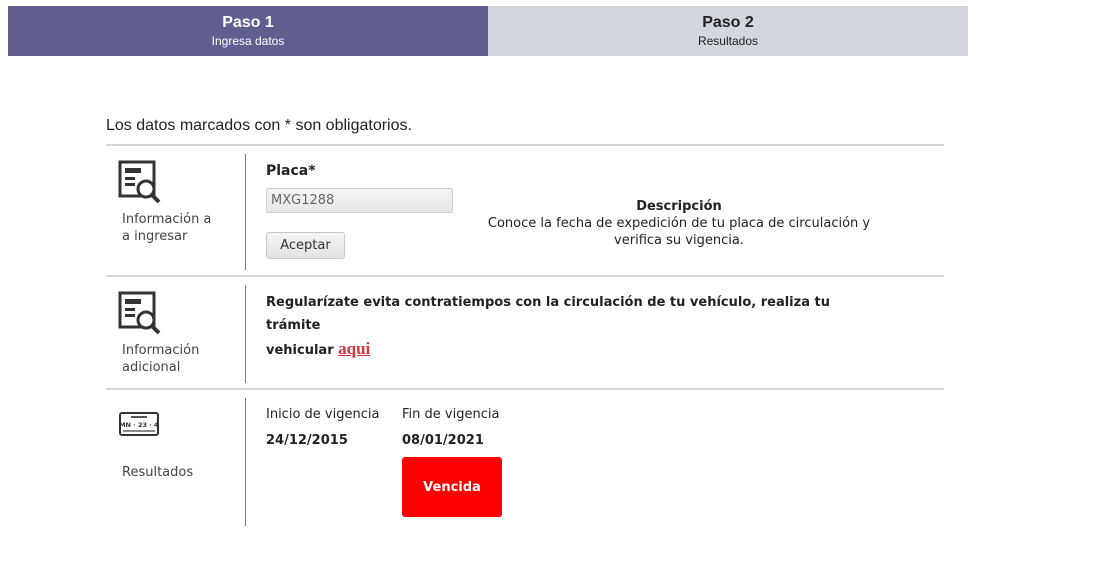  Describe the element at coordinates (728, 23) in the screenshot. I see `step-2-title: Paso 2` at that location.